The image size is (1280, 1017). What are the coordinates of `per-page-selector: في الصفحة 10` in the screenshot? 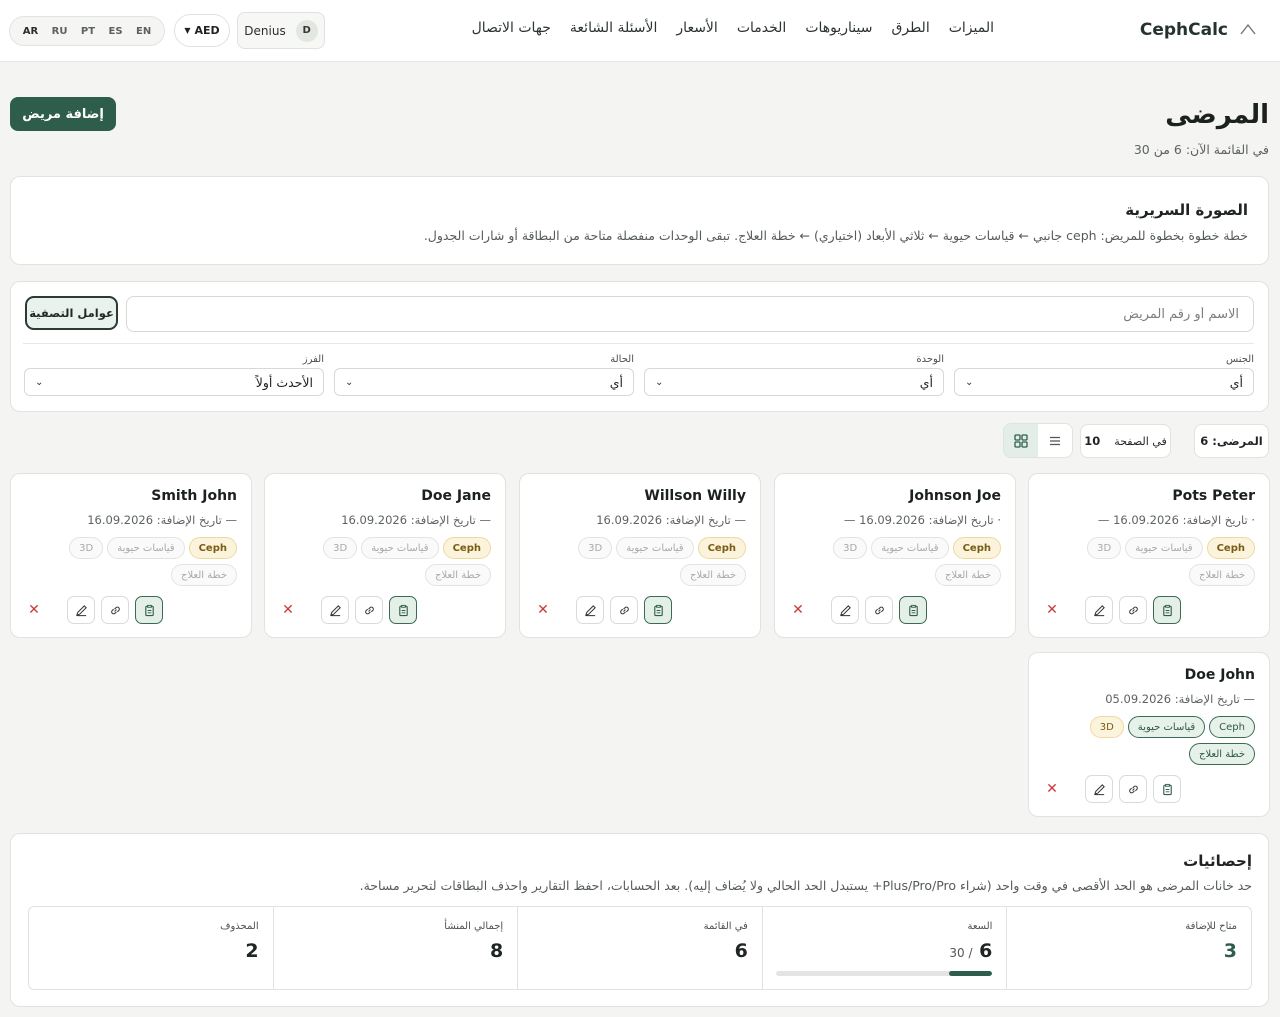 It's located at (1125, 441).